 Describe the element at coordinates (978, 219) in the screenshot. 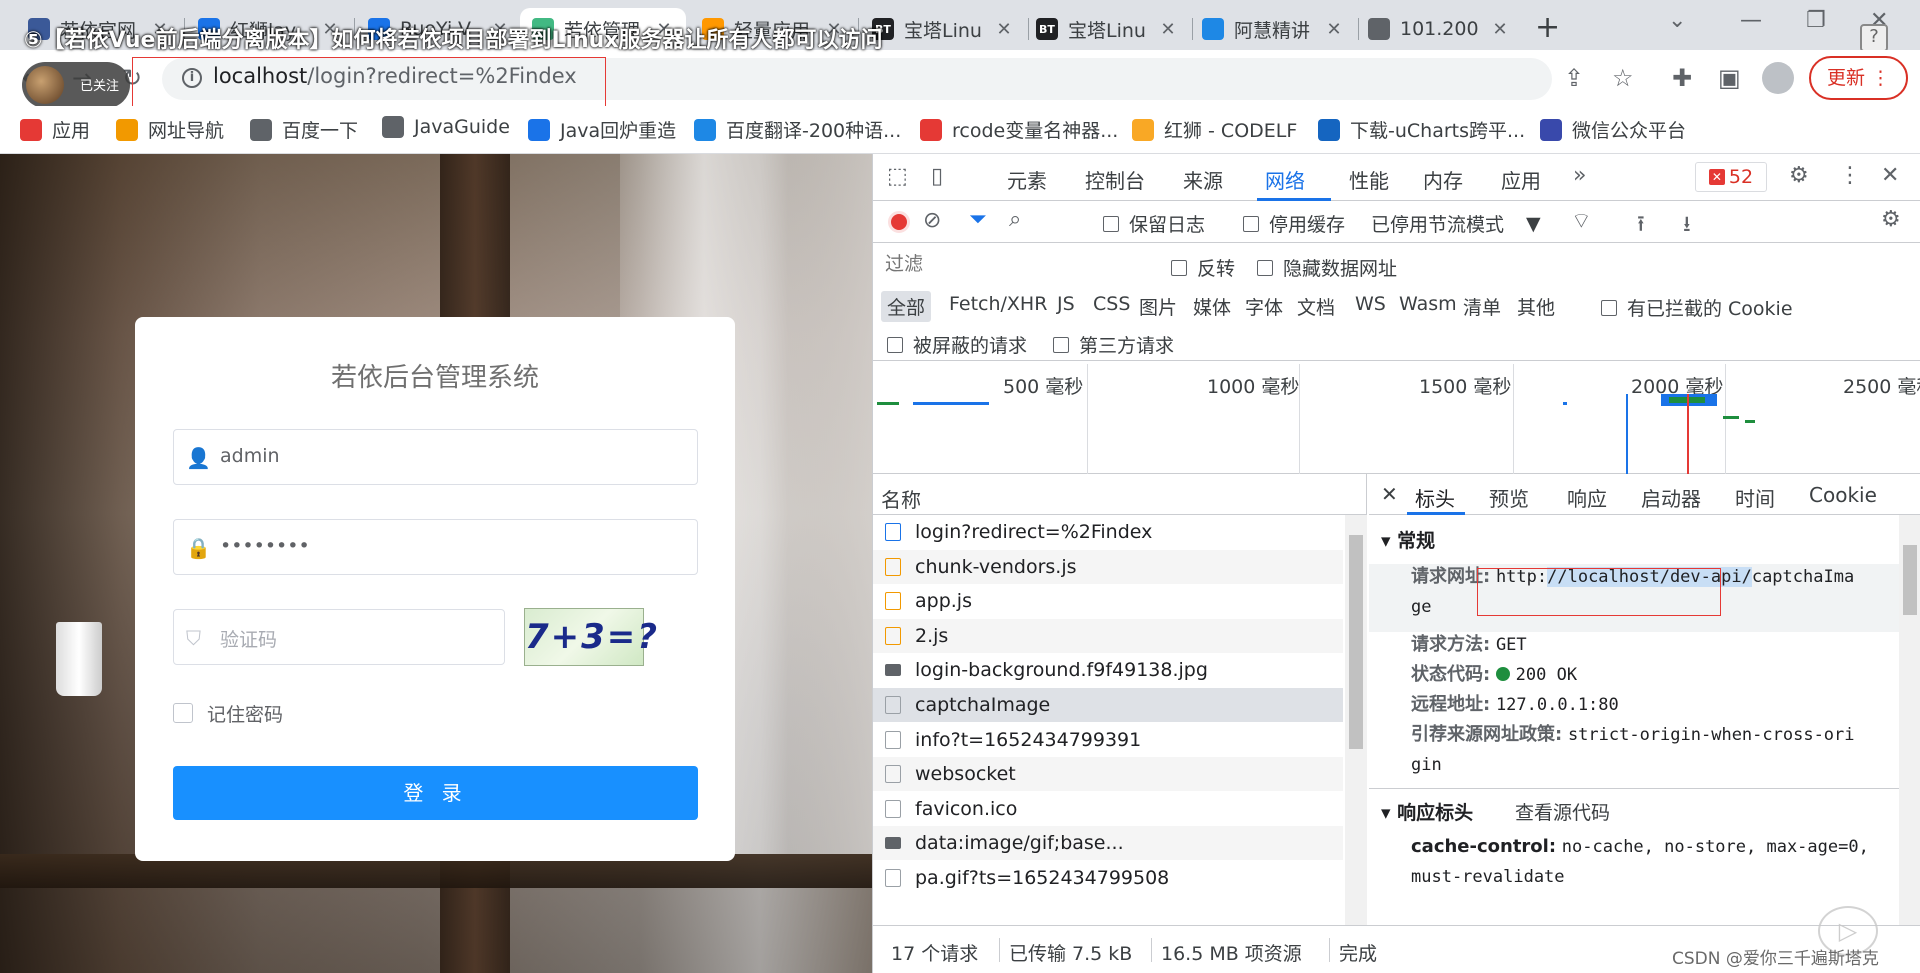

I see `filter-icon: ⏷` at that location.